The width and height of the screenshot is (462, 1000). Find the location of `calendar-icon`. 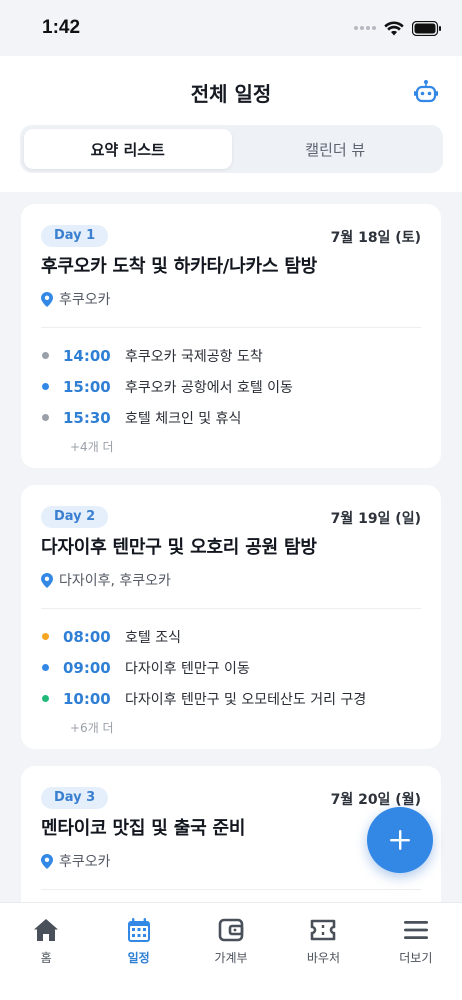

calendar-icon is located at coordinates (138, 930).